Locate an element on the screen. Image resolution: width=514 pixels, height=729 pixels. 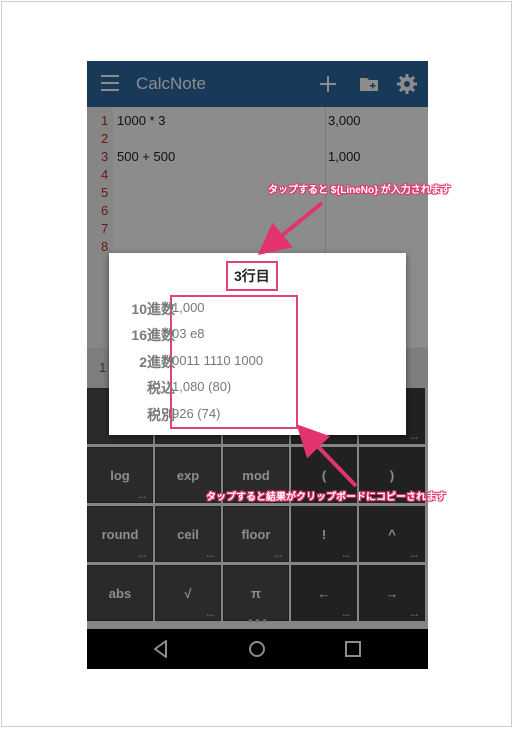
callout-line-number: タップすると ${LineNo} が入力されます is located at coordinates (359, 190).